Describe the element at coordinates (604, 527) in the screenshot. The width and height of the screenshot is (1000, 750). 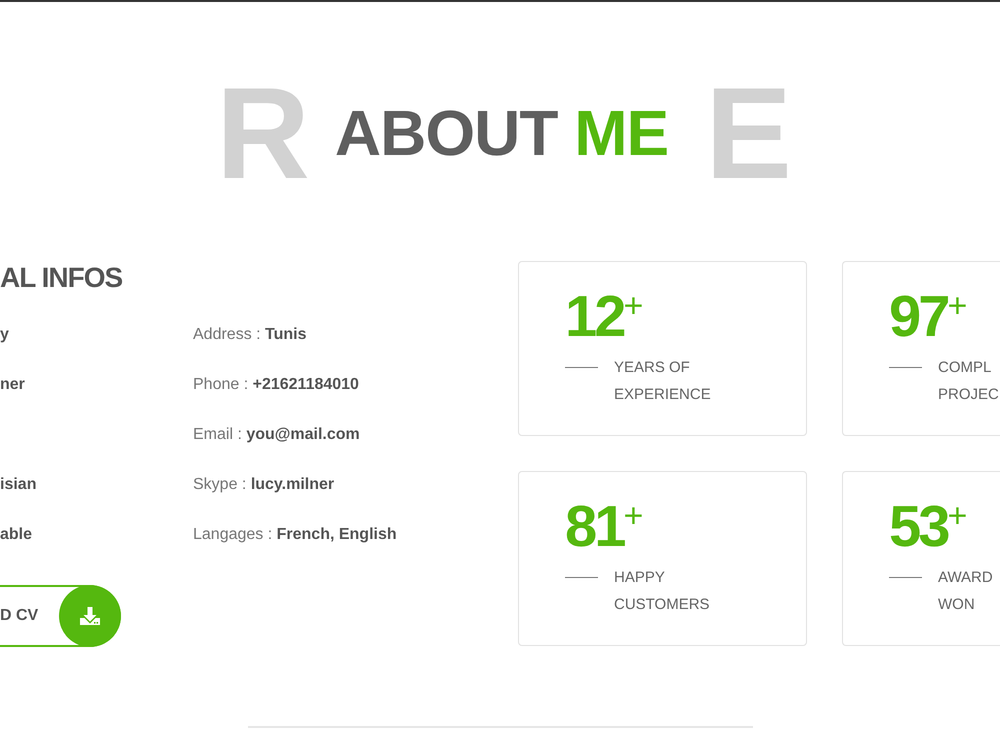
I see `stat-number: 81$^{+}$` at that location.